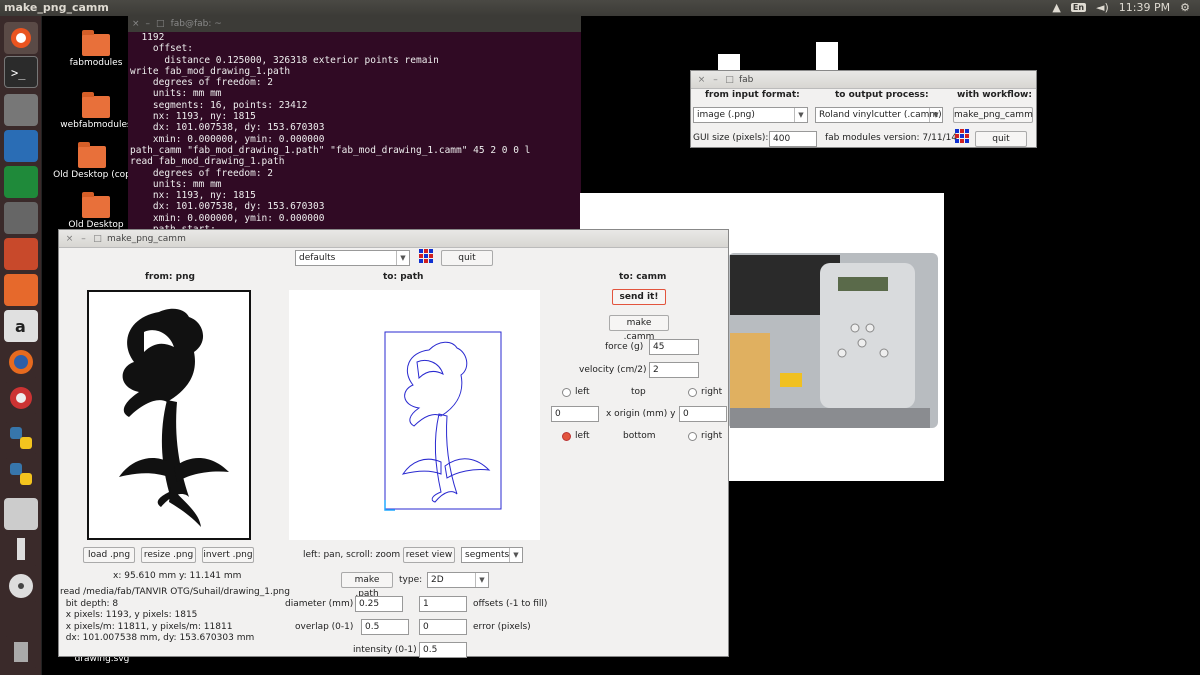  I want to click on overlap-label: overlap (0-1), so click(324, 627).